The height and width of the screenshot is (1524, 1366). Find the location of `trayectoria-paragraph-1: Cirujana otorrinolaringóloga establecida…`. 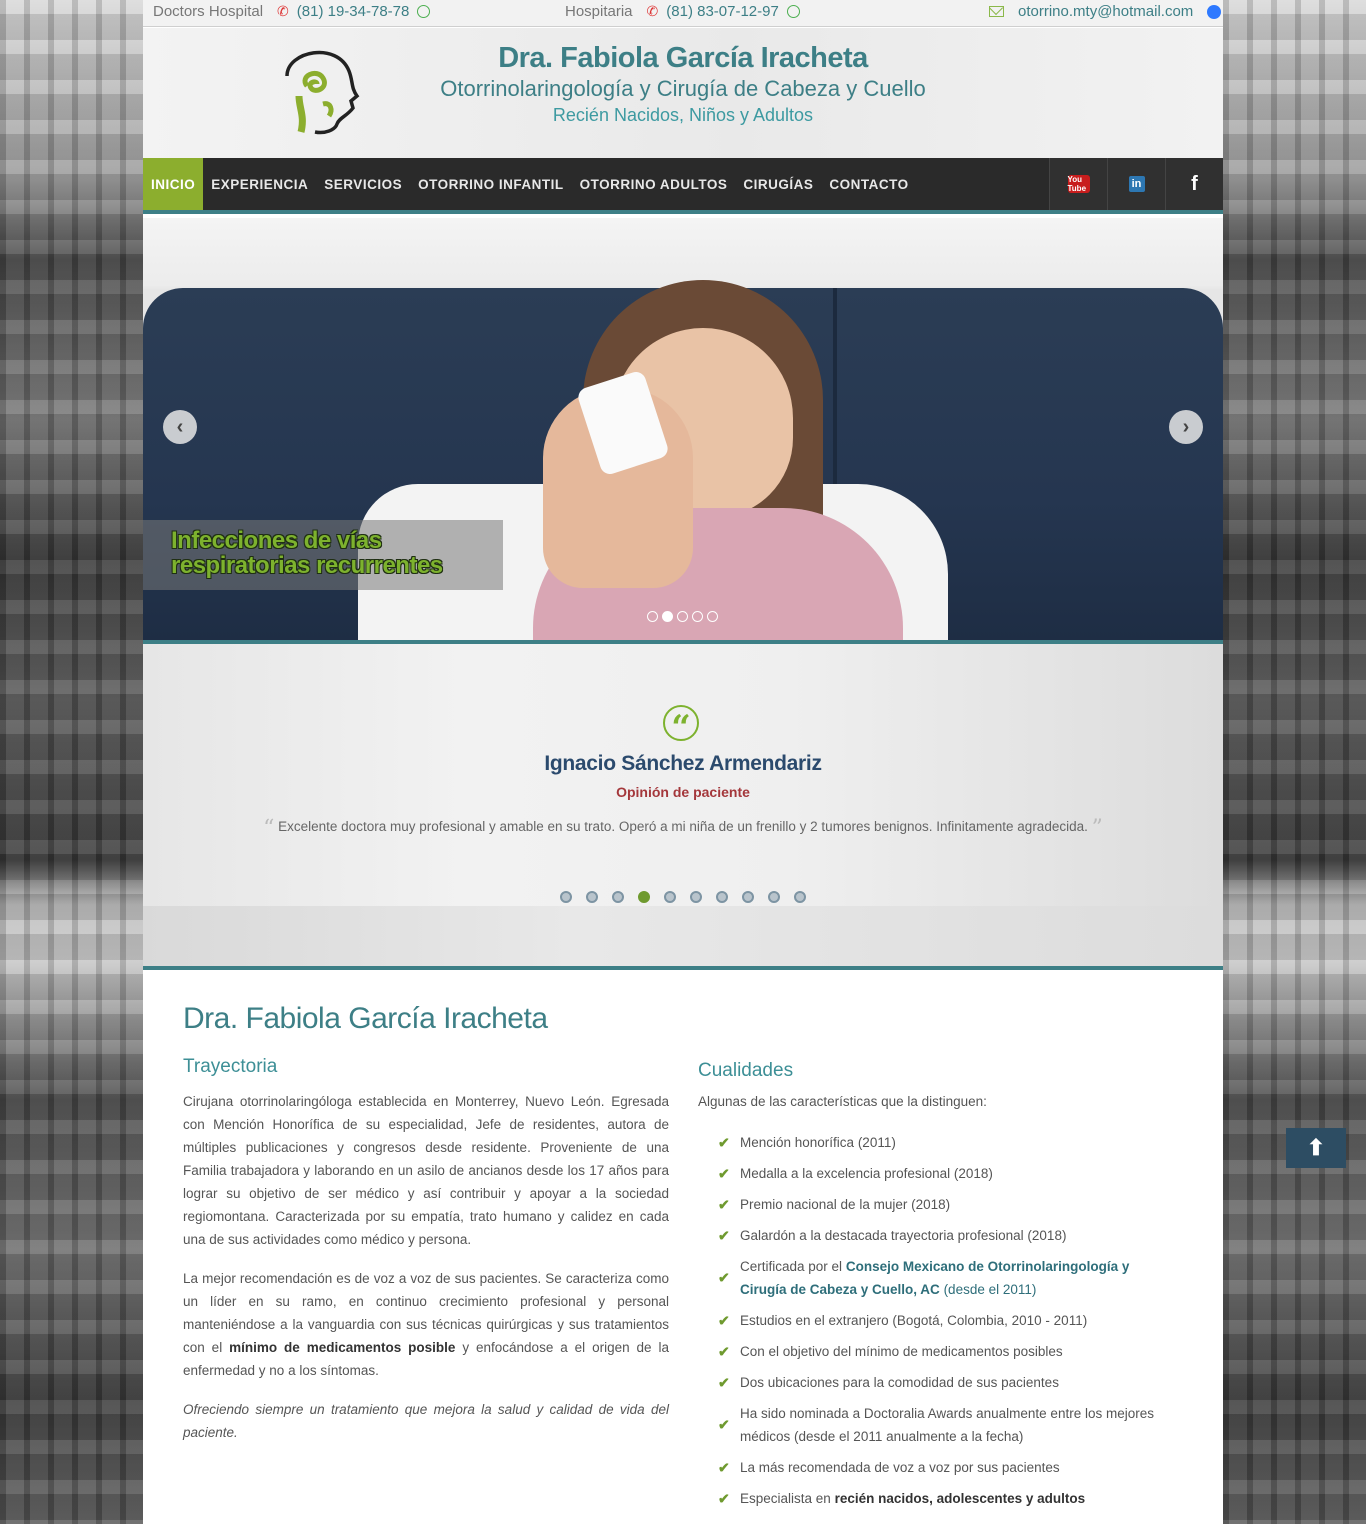

trayectoria-paragraph-1: Cirujana otorrinolaringóloga establecida… is located at coordinates (426, 1170).